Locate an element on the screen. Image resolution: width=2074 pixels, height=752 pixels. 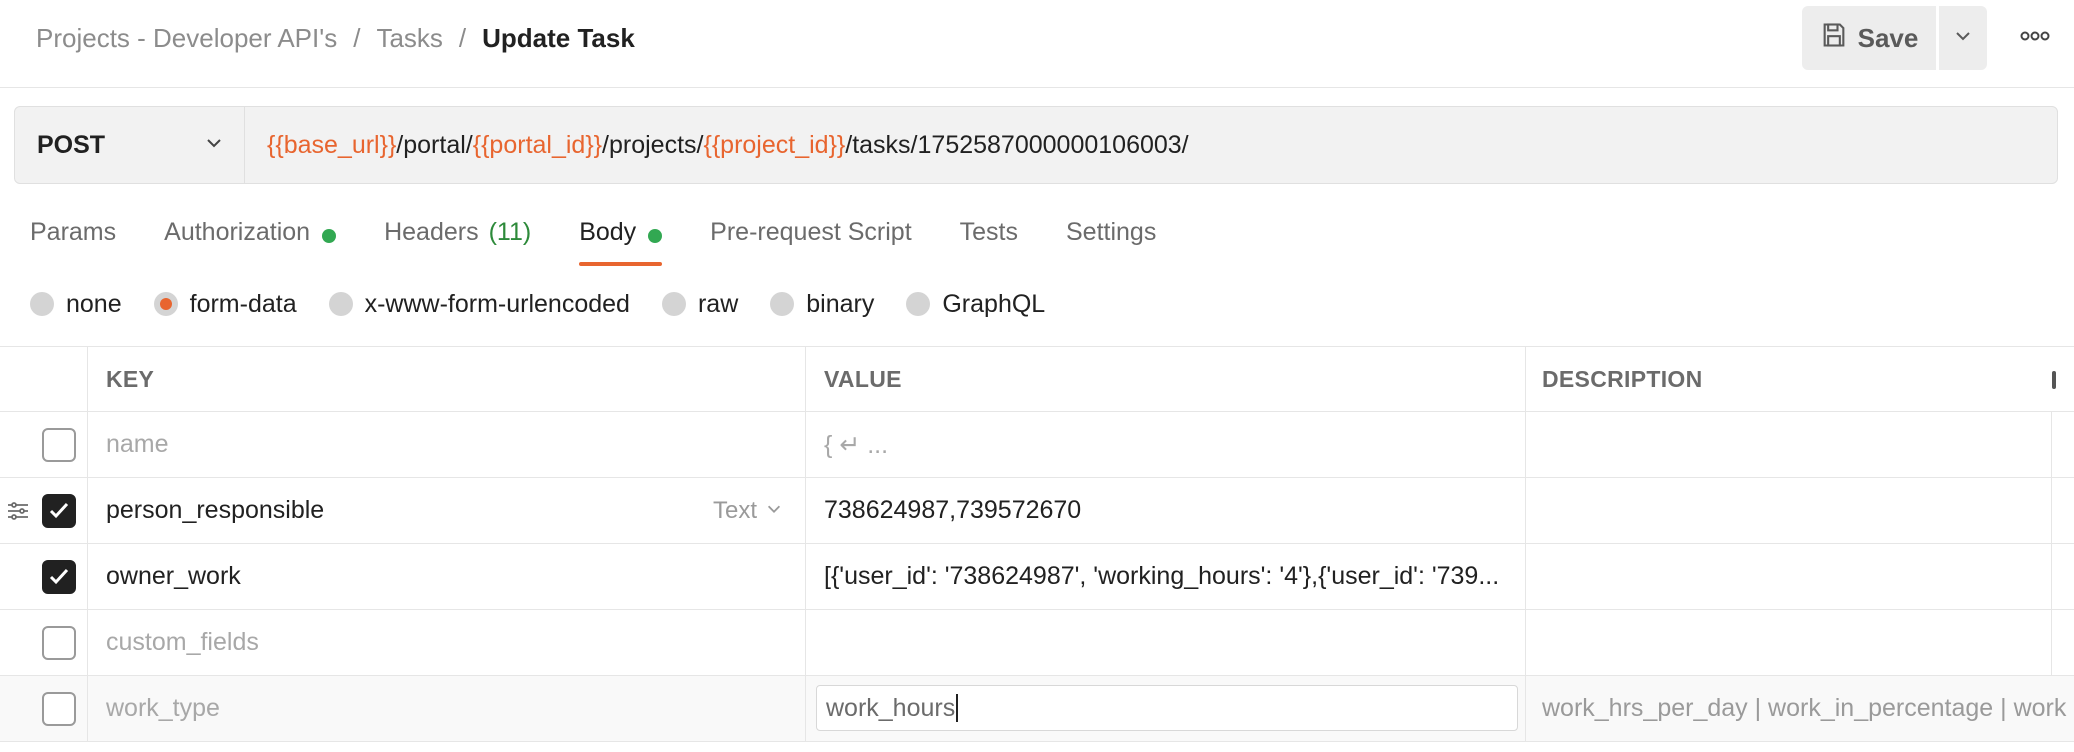
headers-count: (11) is located at coordinates (510, 232).